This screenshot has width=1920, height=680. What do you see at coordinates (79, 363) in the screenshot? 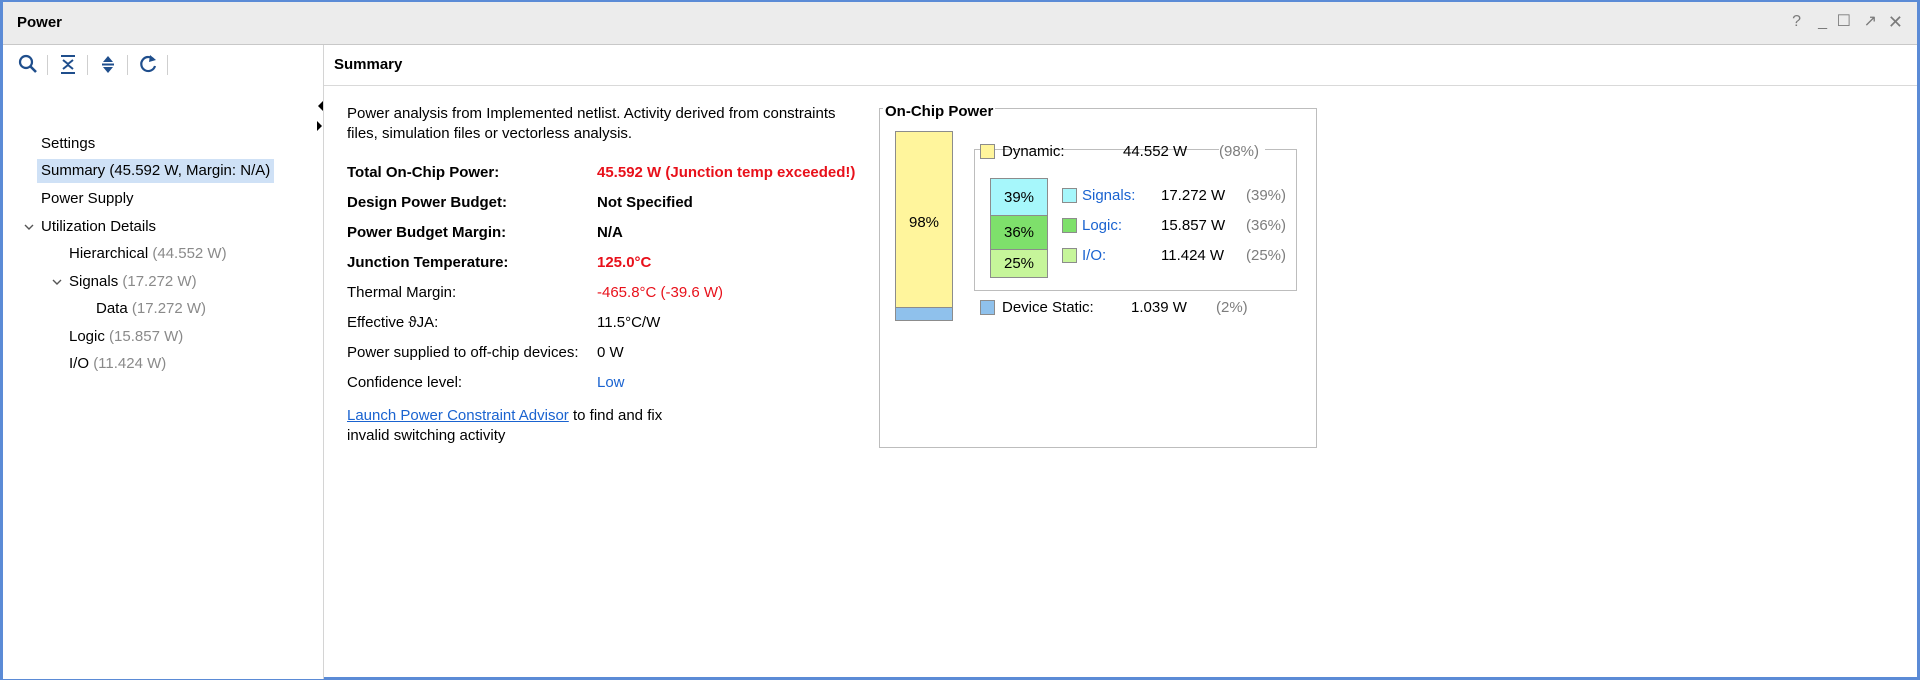
I see `tree-item-label: I/O` at bounding box center [79, 363].